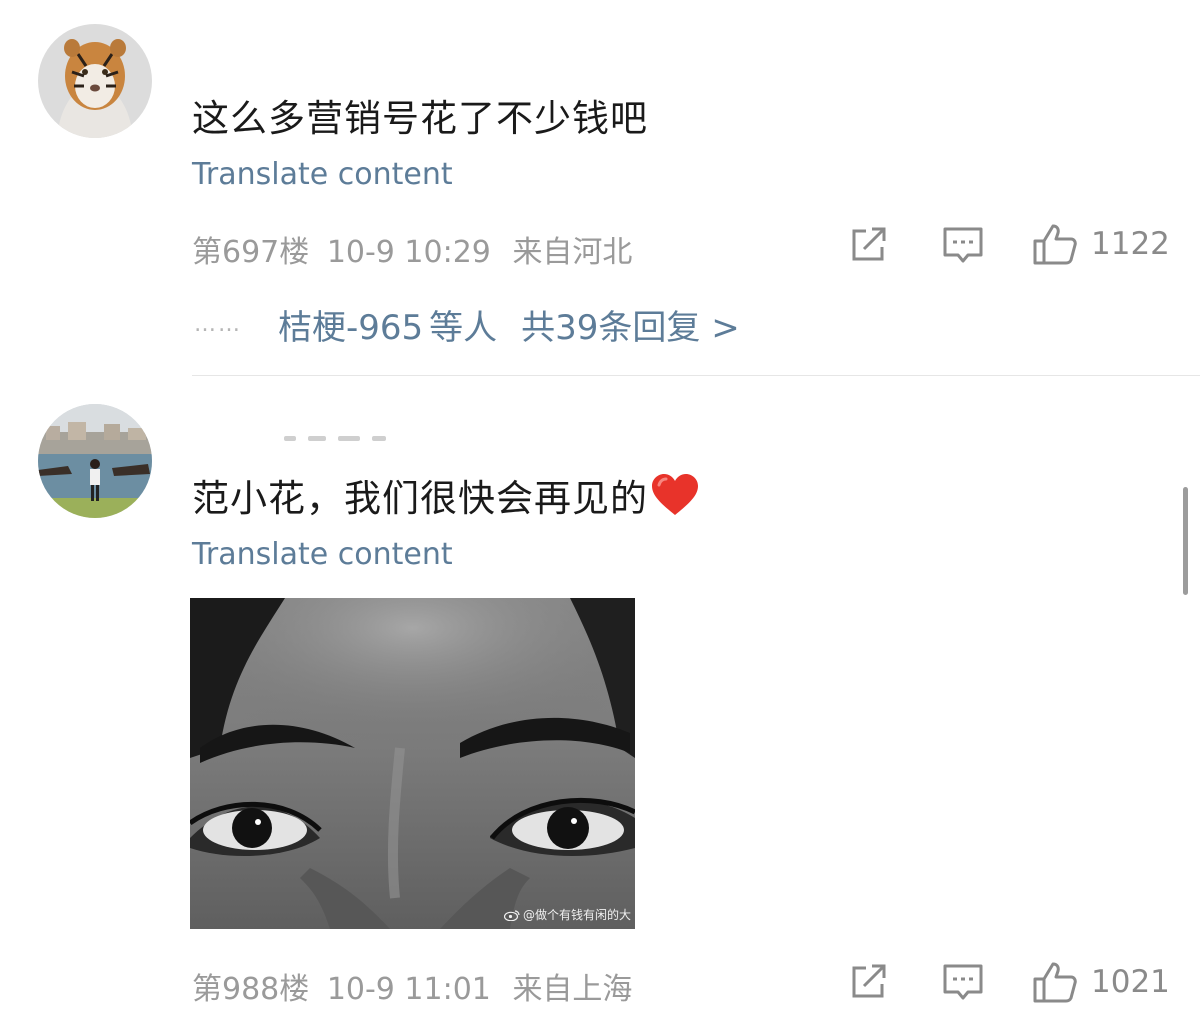 Image resolution: width=1200 pixels, height=1034 pixels. What do you see at coordinates (463, 327) in the screenshot?
I see `reply-suffix: 等人` at bounding box center [463, 327].